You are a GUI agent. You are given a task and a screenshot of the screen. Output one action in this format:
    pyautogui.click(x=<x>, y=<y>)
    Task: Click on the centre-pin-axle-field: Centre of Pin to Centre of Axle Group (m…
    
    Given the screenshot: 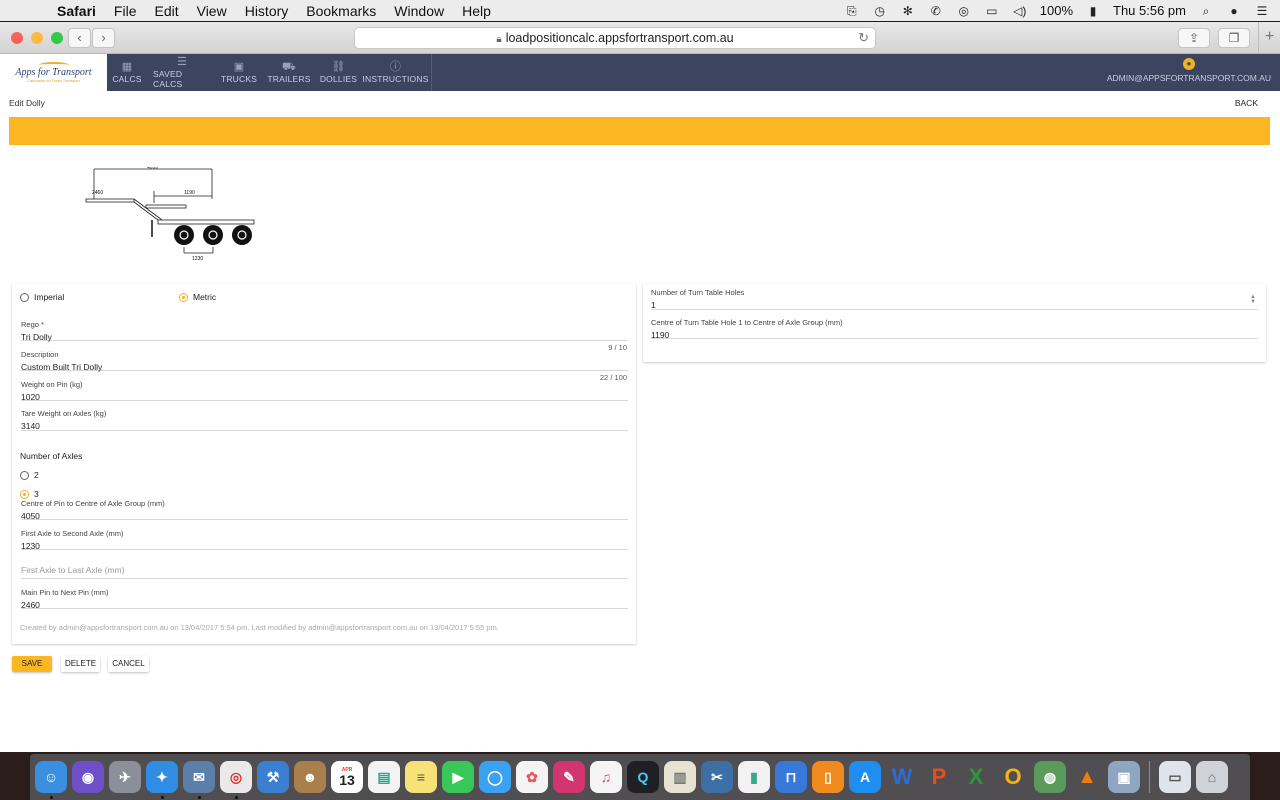 What is the action you would take?
    pyautogui.click(x=324, y=510)
    